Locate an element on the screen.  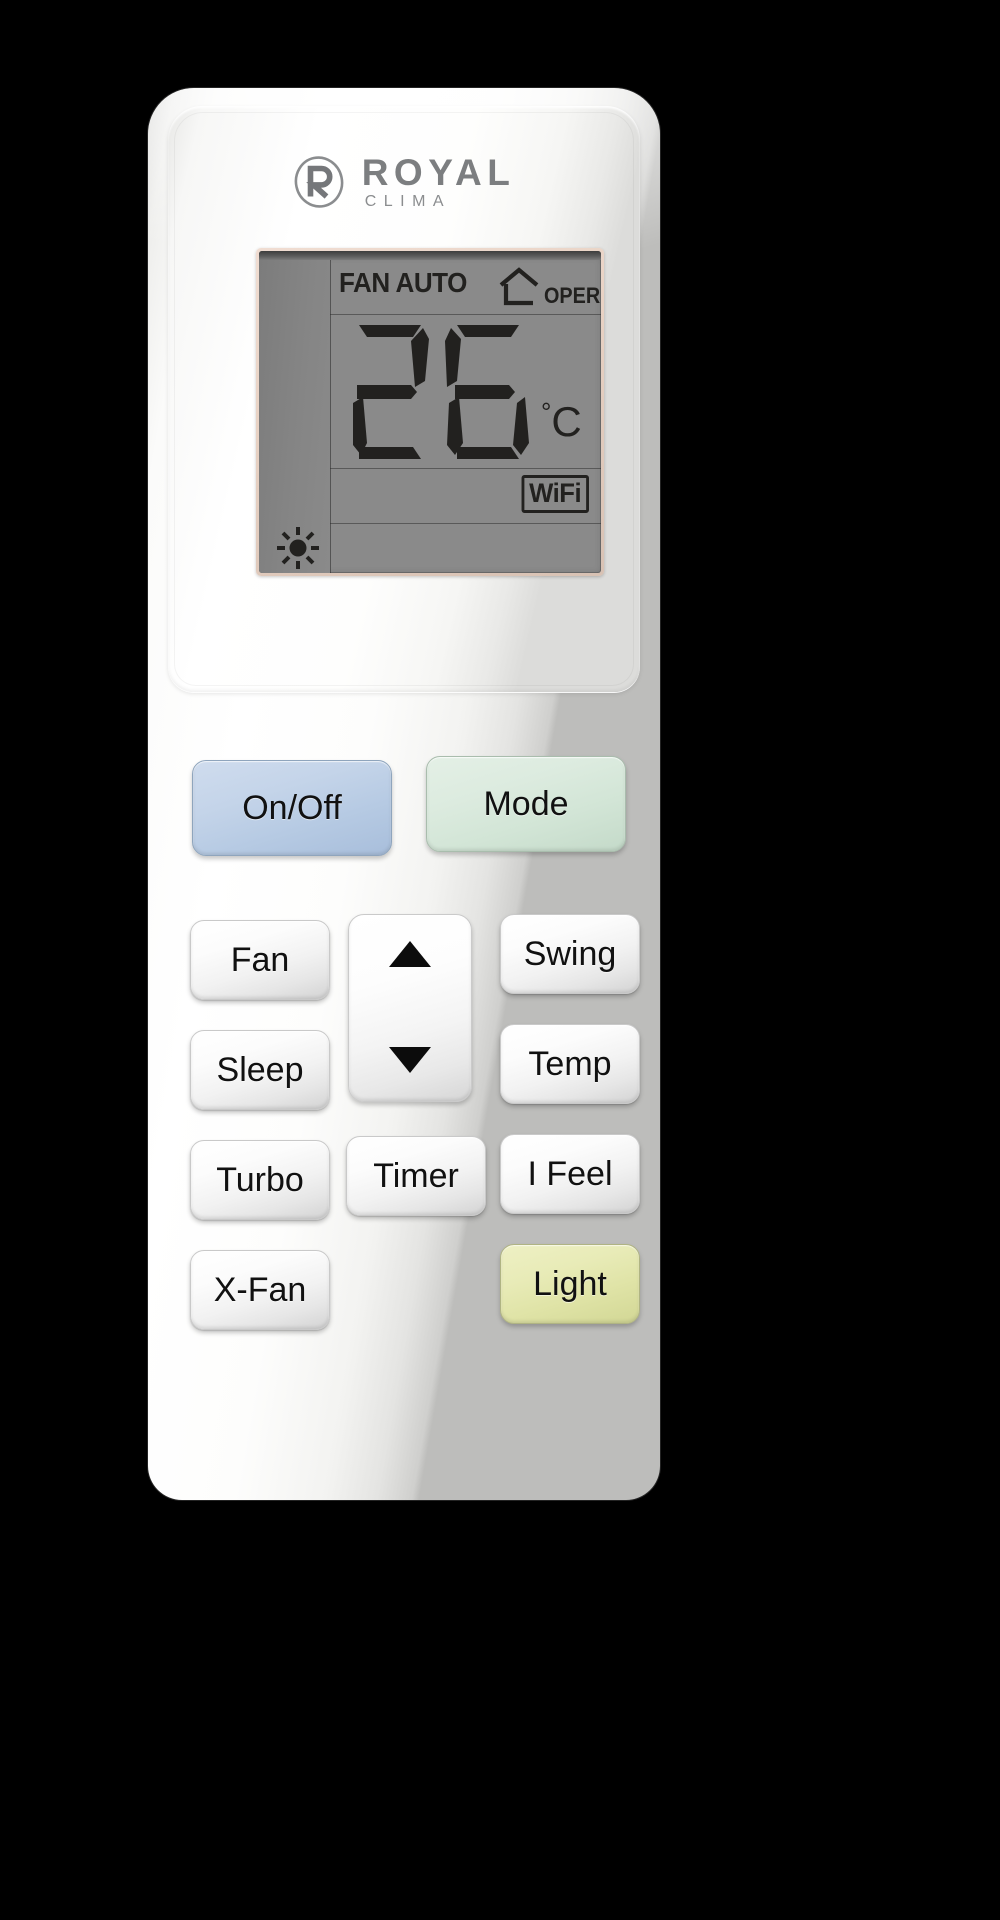
lcd-vertical-divider is located at coordinates (330, 416).